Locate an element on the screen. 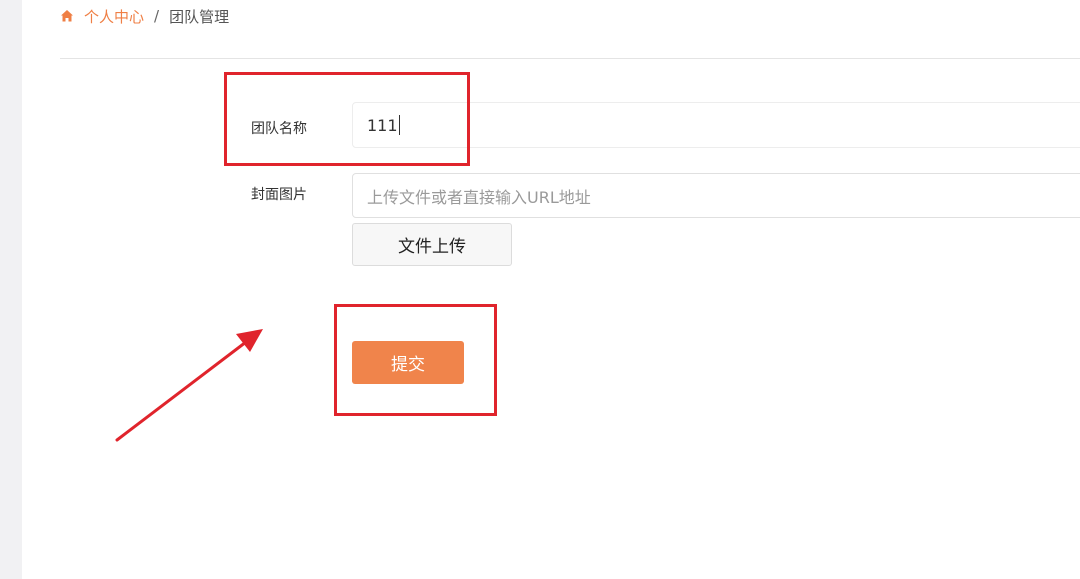 This screenshot has height=579, width=1080. cover-image-label: 封面图片 is located at coordinates (279, 195).